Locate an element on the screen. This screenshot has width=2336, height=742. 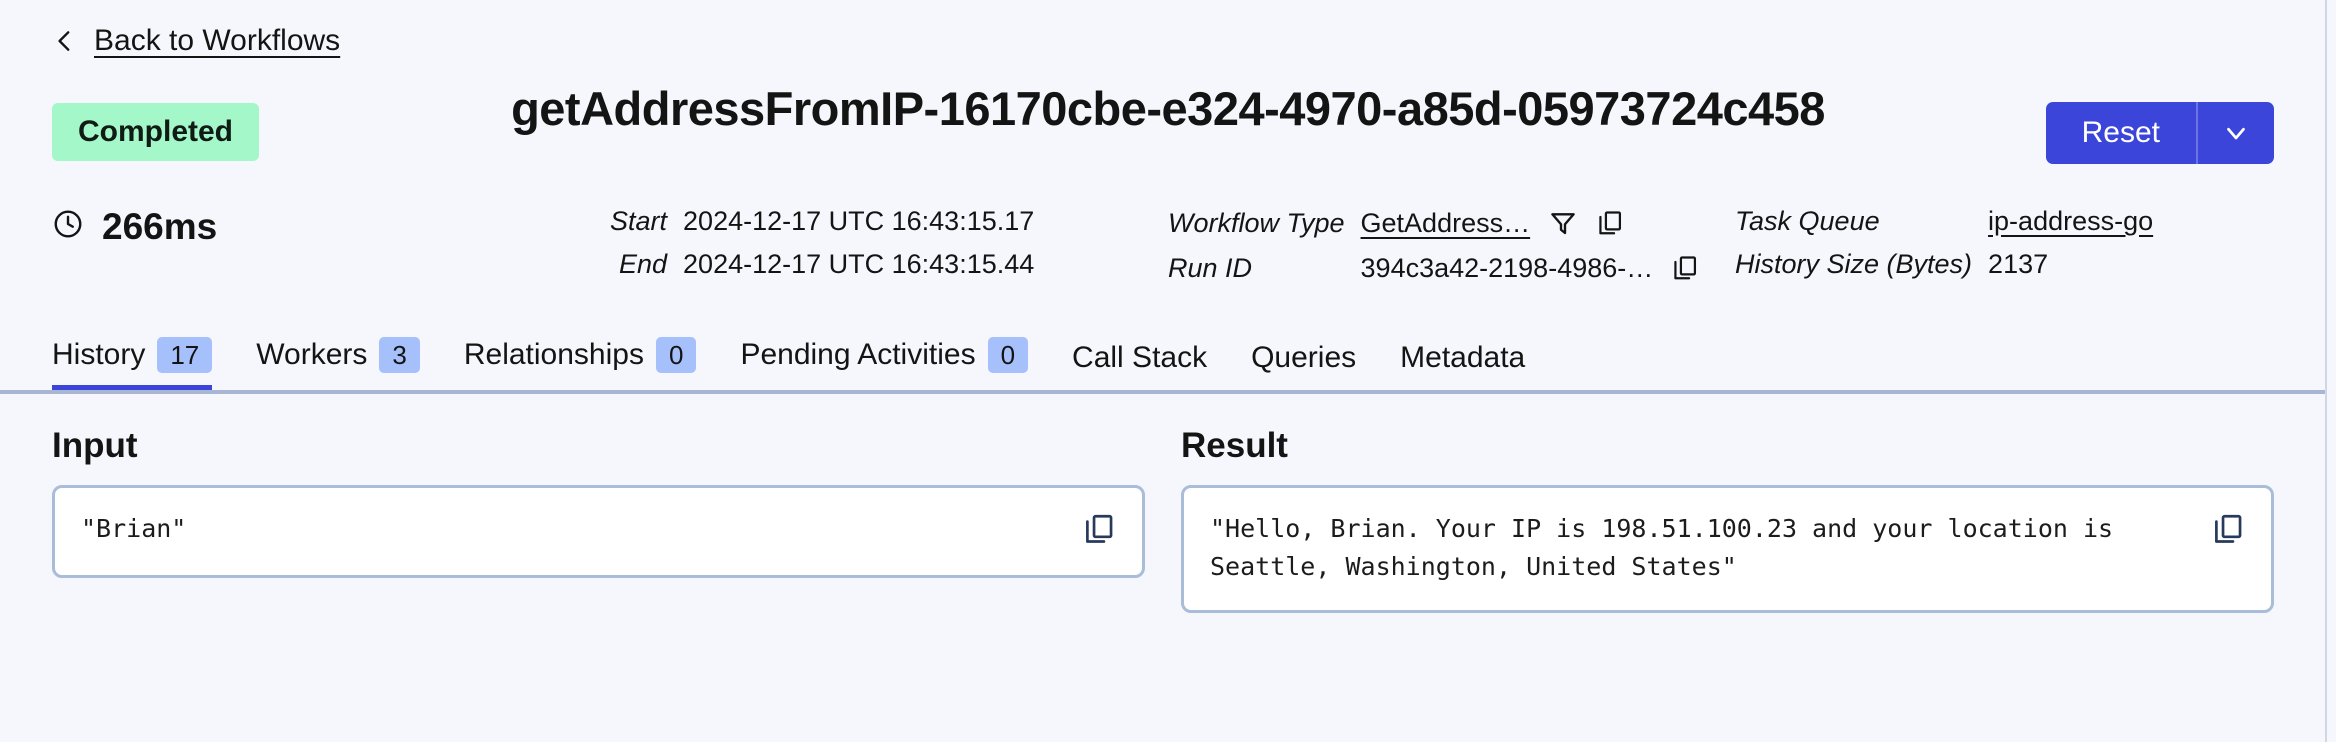
tab-label: History is located at coordinates (99, 354).